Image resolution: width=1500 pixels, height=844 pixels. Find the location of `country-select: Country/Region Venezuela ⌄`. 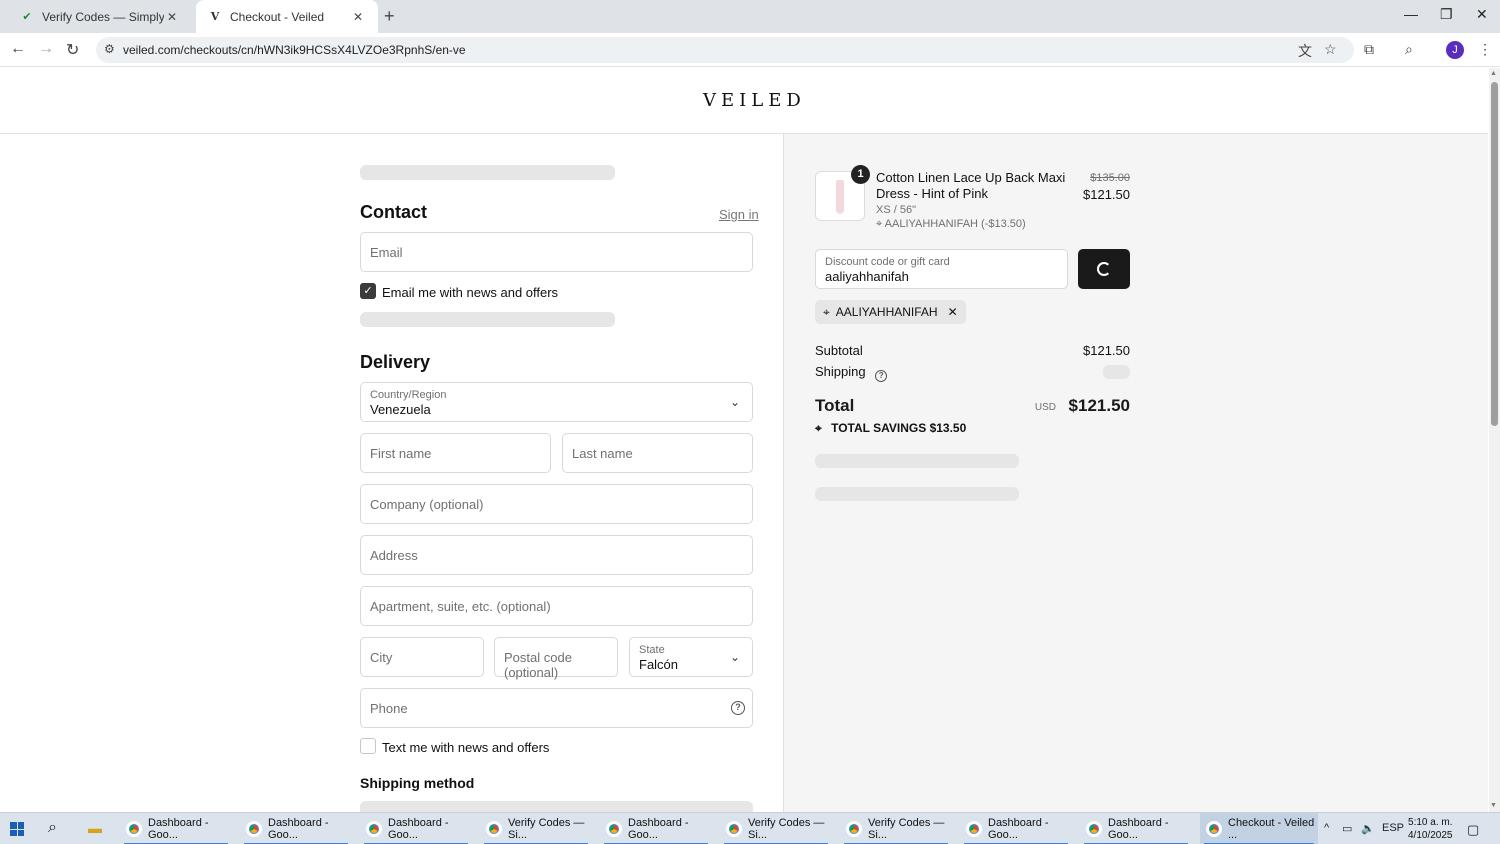

country-select: Country/Region Venezuela ⌄ is located at coordinates (556, 402).